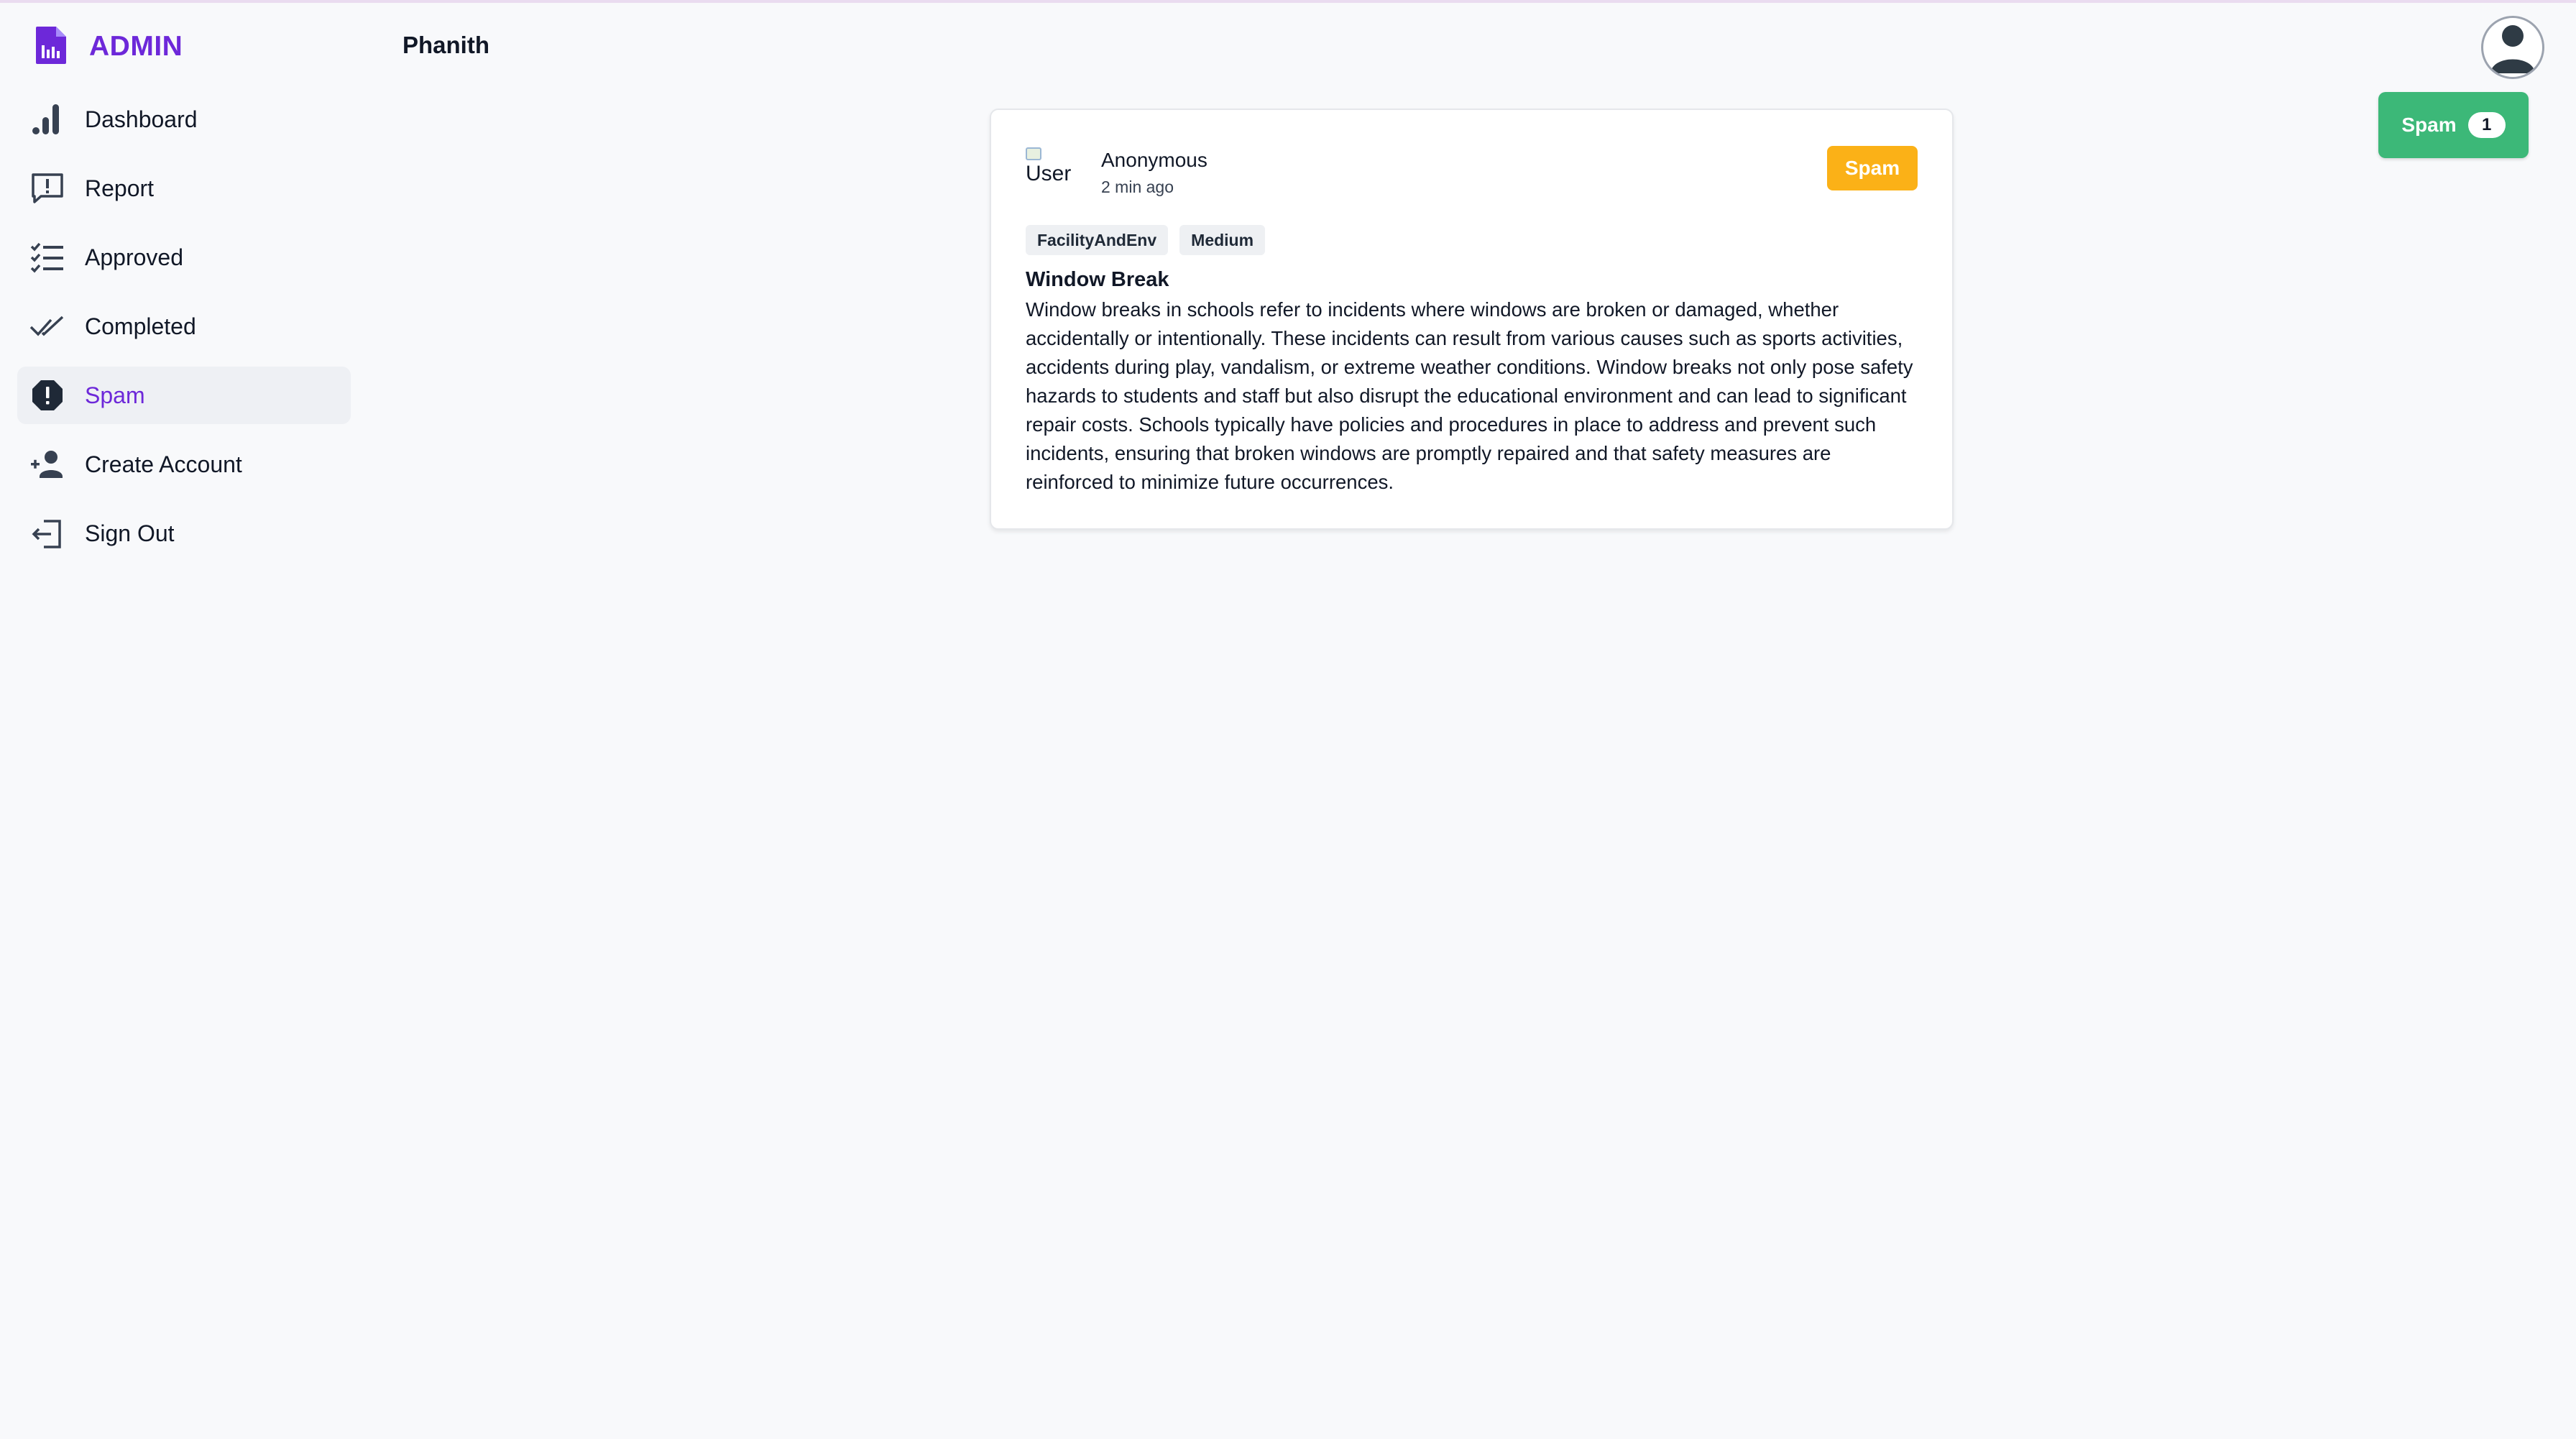 This screenshot has height=1439, width=2576. What do you see at coordinates (1154, 160) in the screenshot?
I see `reporter-name: Anonymous` at bounding box center [1154, 160].